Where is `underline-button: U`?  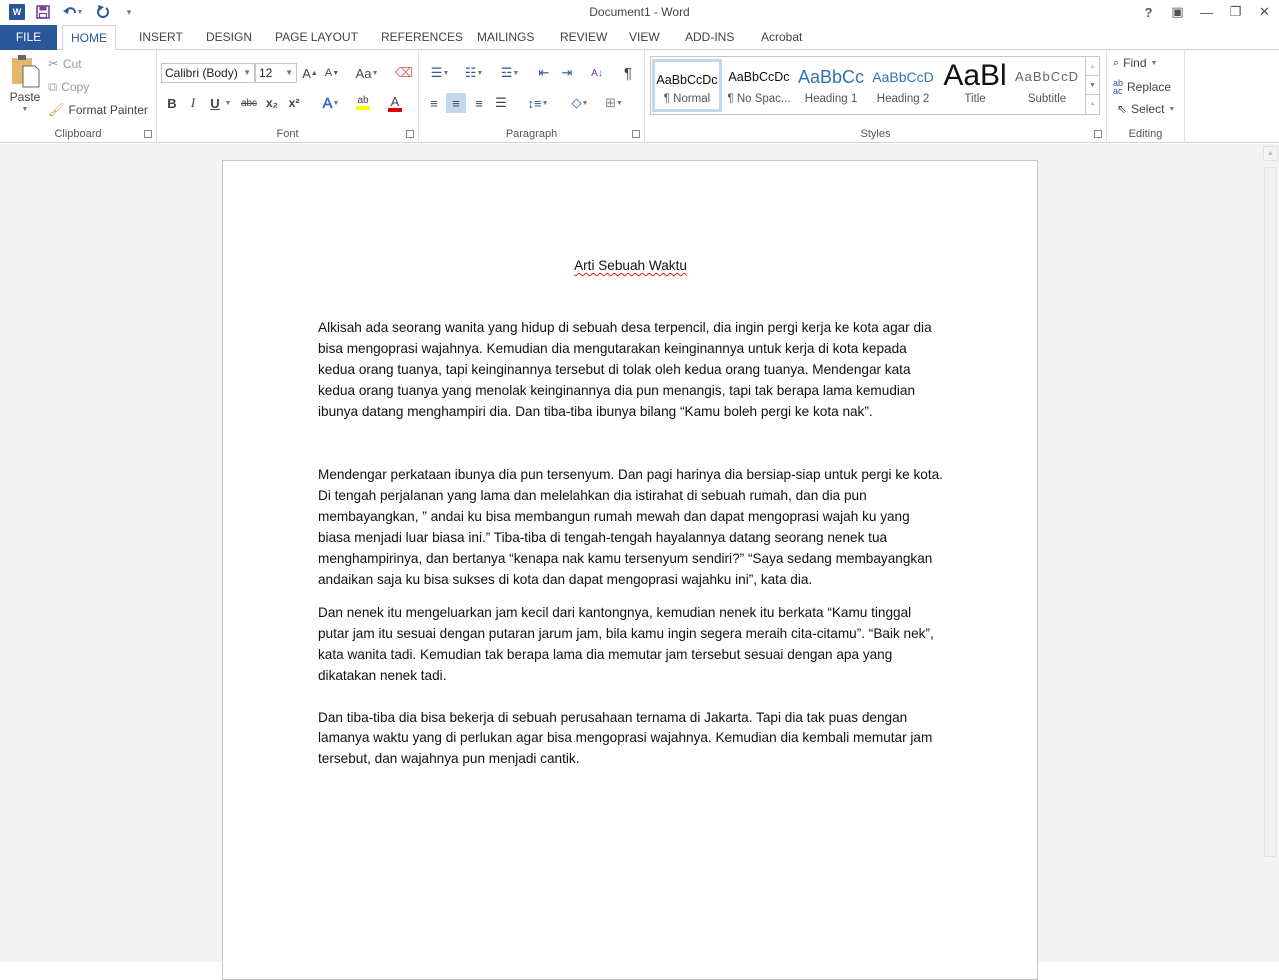 underline-button: U is located at coordinates (215, 103).